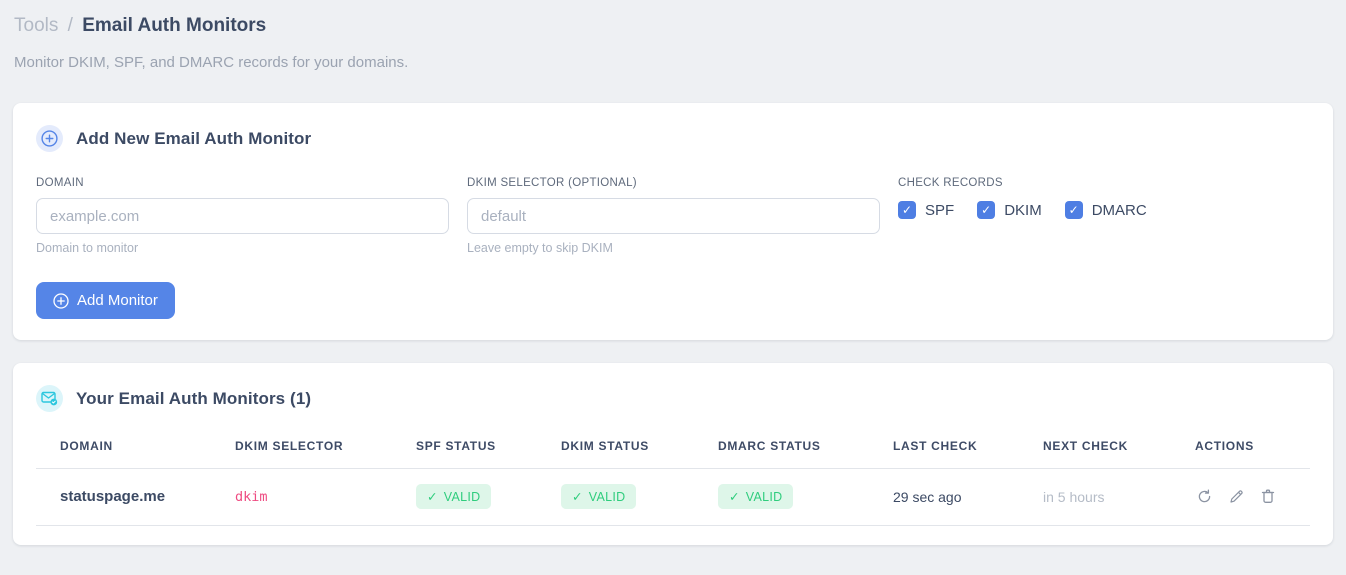 This screenshot has height=575, width=1346. What do you see at coordinates (1240, 447) in the screenshot?
I see `column-header-actions: ACTIONS` at bounding box center [1240, 447].